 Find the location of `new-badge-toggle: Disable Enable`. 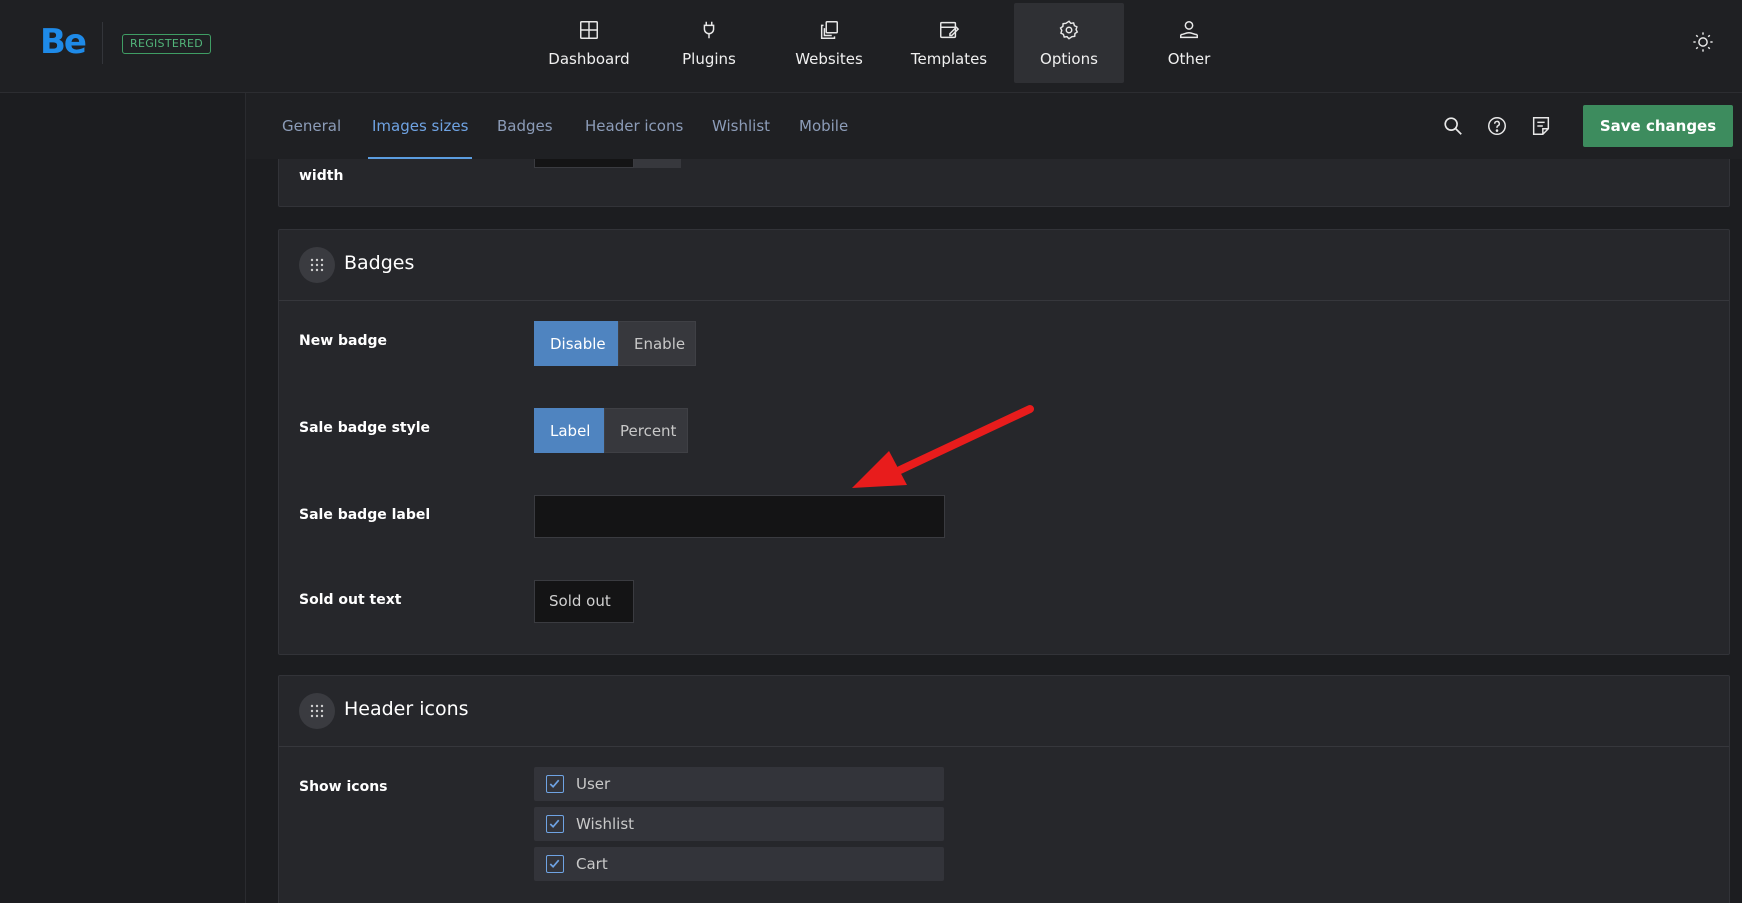

new-badge-toggle: Disable Enable is located at coordinates (615, 343).